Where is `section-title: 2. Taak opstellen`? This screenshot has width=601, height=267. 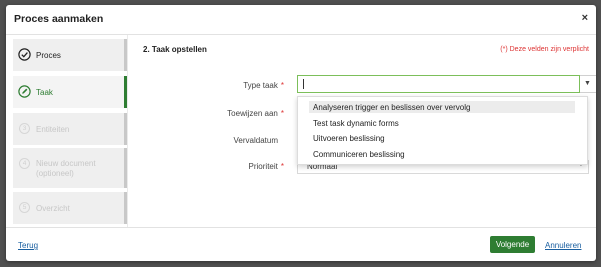 section-title: 2. Taak opstellen is located at coordinates (175, 49).